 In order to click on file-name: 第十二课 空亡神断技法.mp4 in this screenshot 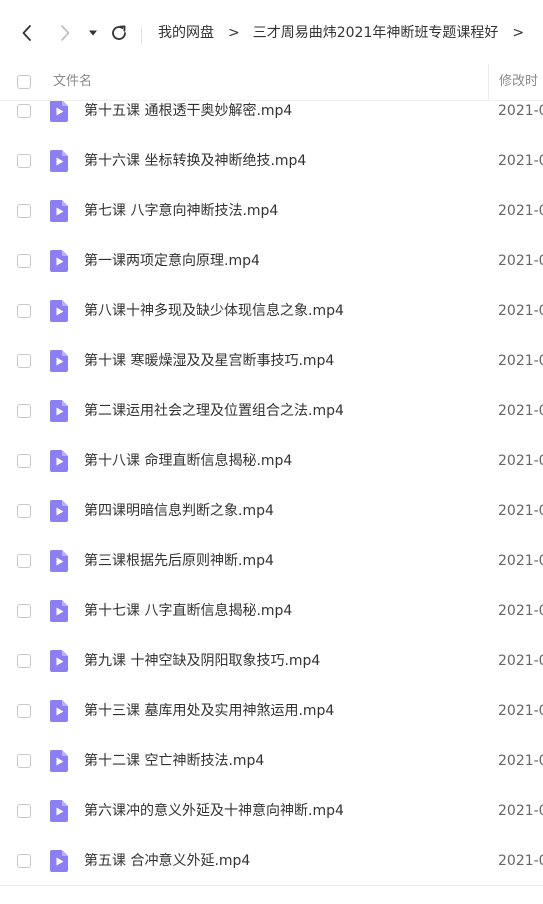, I will do `click(174, 761)`.